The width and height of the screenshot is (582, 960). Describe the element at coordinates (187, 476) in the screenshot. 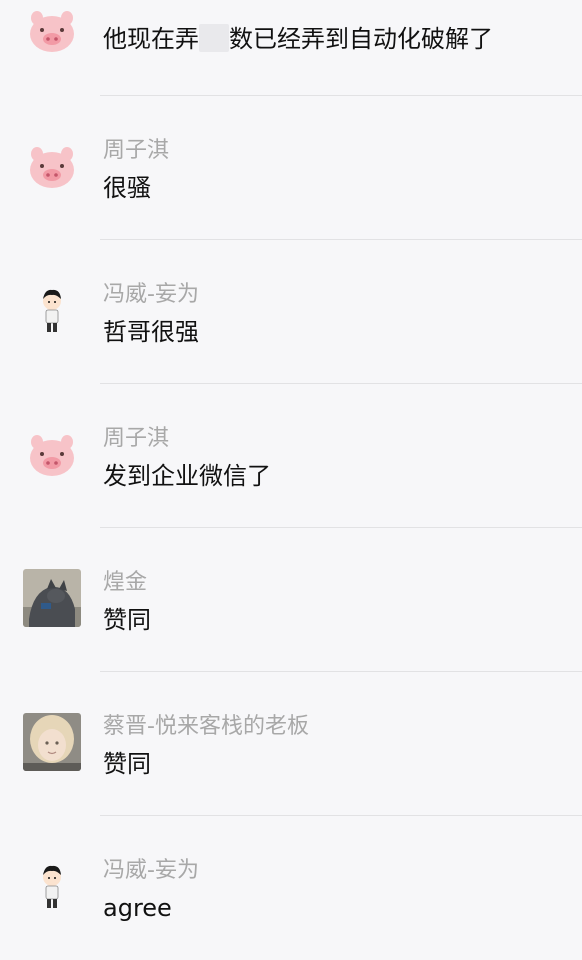

I see `message-text: 发到企业微信了` at that location.